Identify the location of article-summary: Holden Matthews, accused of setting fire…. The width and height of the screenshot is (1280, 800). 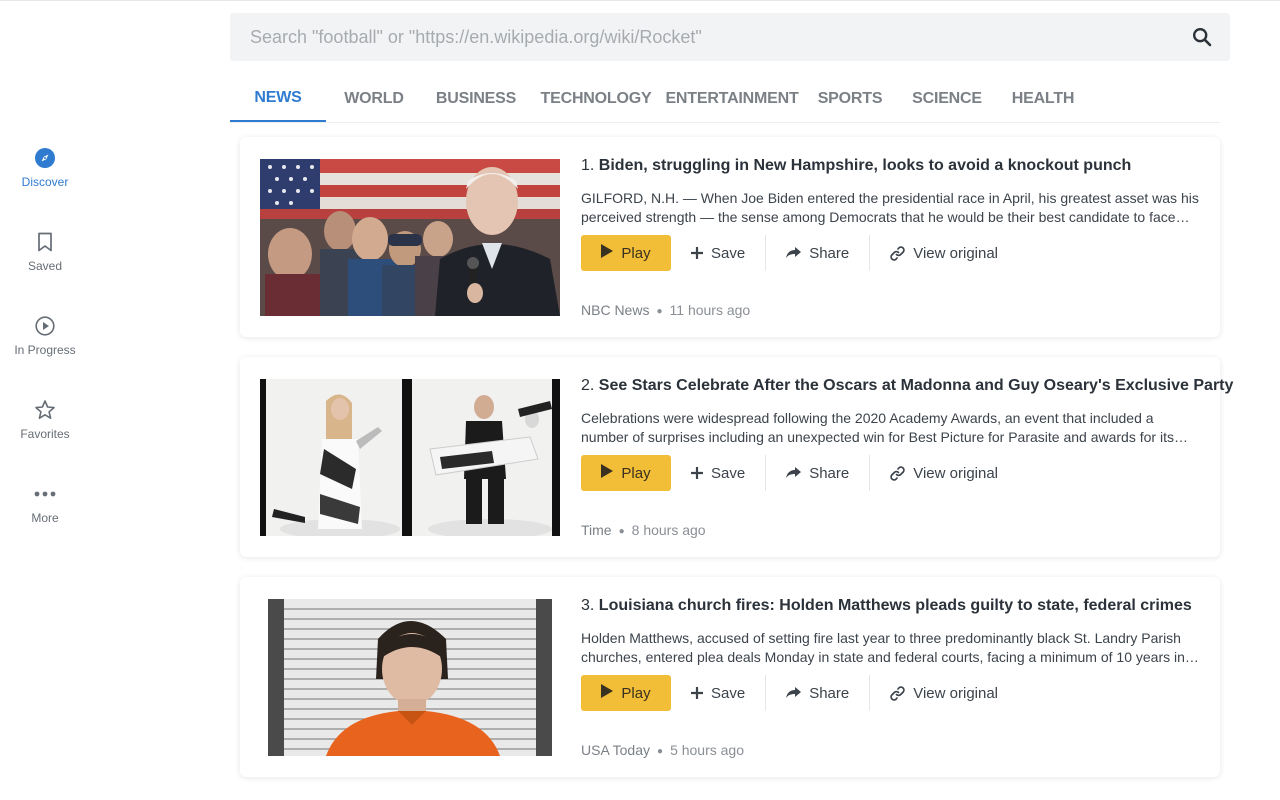
(883, 647).